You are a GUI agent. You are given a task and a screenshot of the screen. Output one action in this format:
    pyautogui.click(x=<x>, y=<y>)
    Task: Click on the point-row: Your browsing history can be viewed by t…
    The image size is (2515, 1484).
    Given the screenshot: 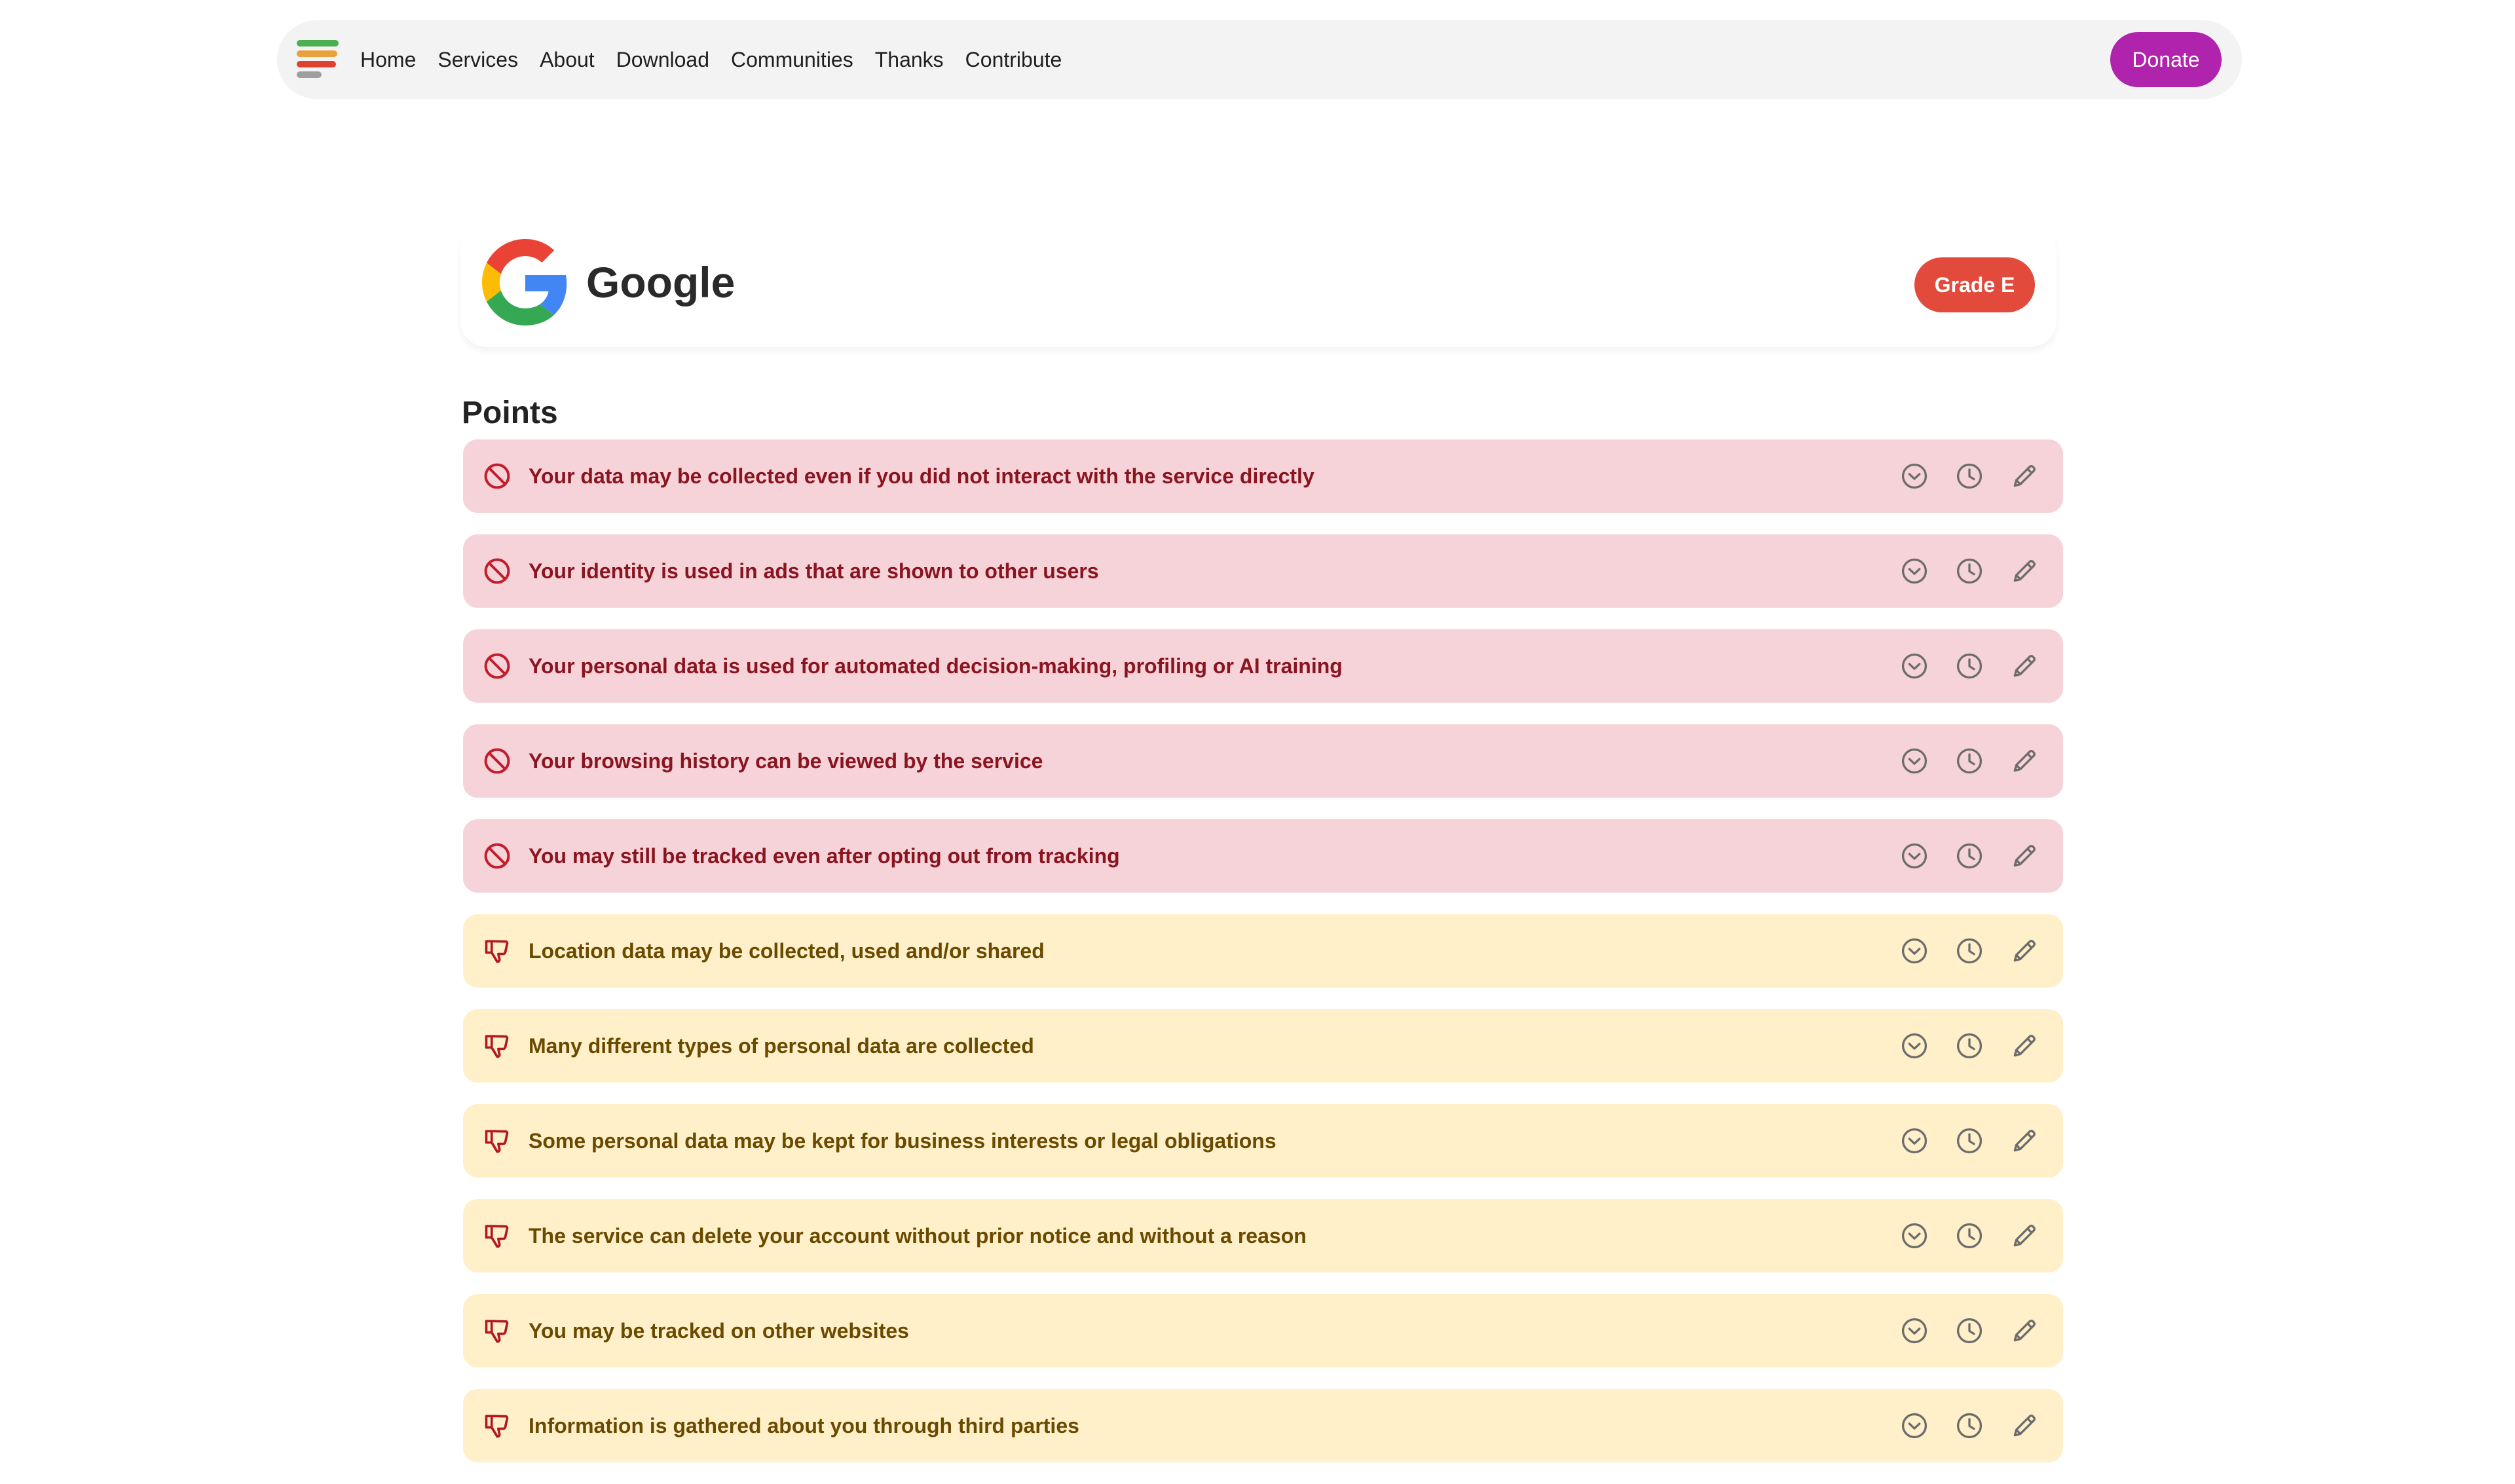 What is the action you would take?
    pyautogui.click(x=1263, y=761)
    